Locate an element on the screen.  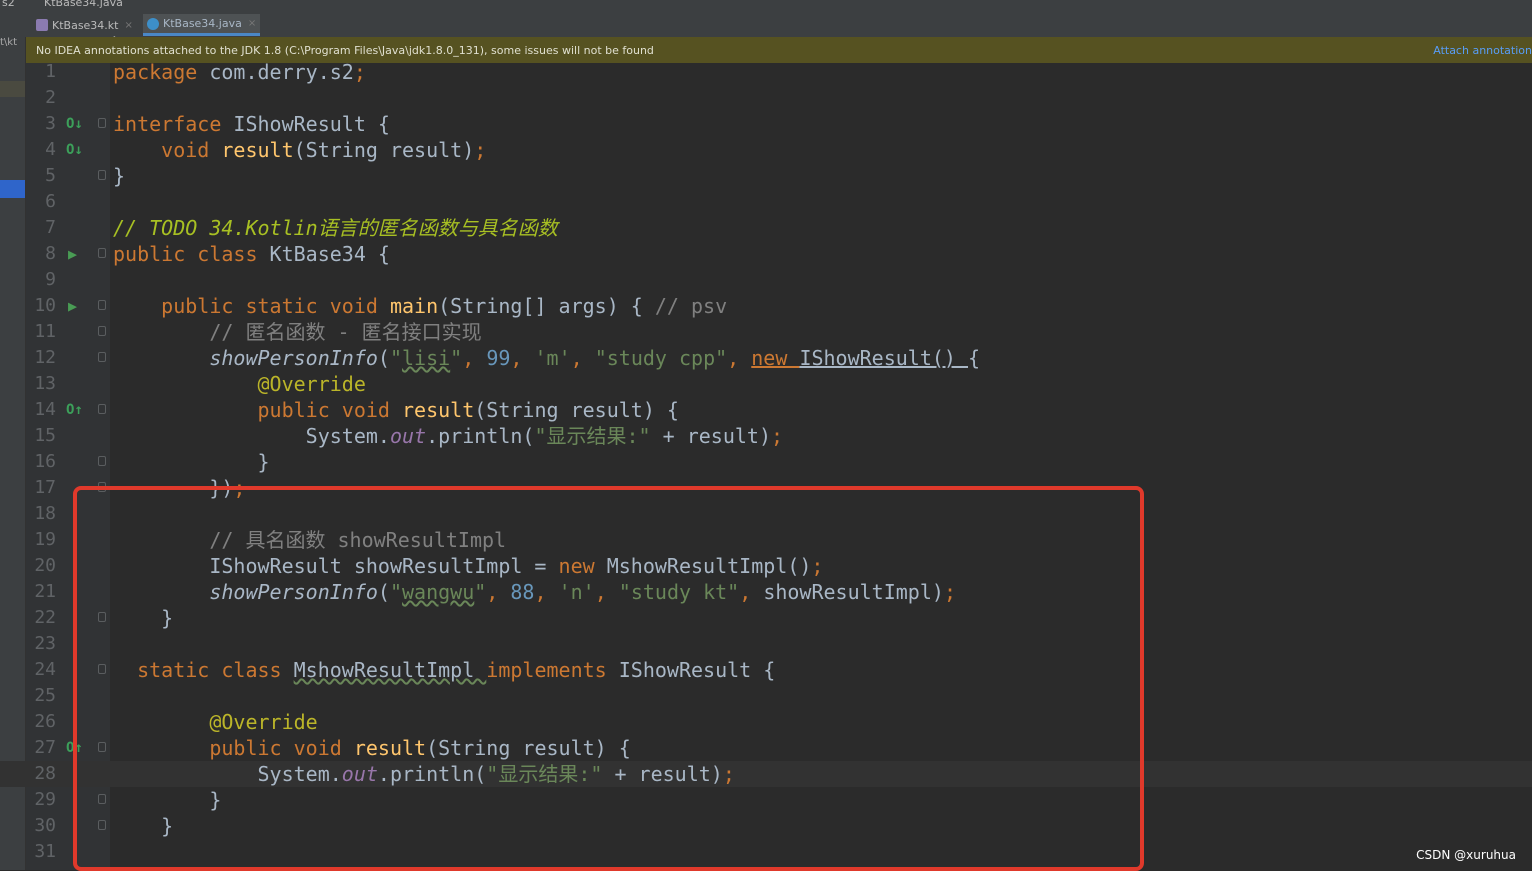
line-number: 26 is located at coordinates (41, 722).